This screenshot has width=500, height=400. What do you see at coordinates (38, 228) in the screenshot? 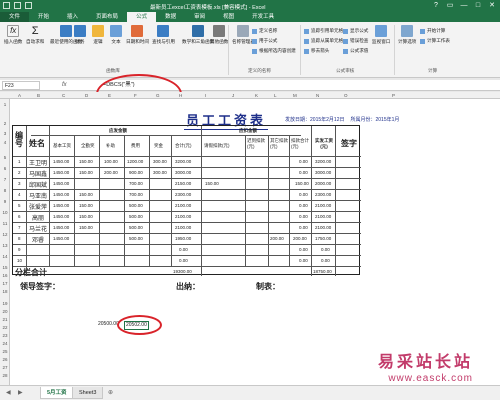
I see `table-cell: 马兰花` at bounding box center [38, 228].